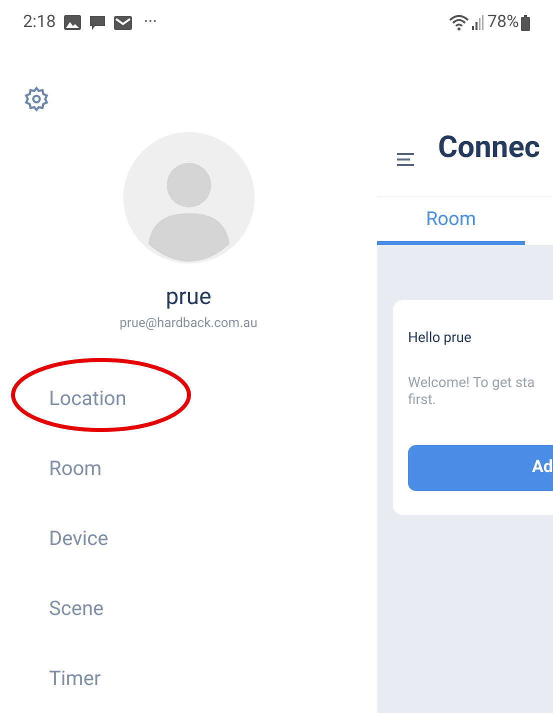 The width and height of the screenshot is (553, 713). Describe the element at coordinates (189, 297) in the screenshot. I see `user-name: prue` at that location.